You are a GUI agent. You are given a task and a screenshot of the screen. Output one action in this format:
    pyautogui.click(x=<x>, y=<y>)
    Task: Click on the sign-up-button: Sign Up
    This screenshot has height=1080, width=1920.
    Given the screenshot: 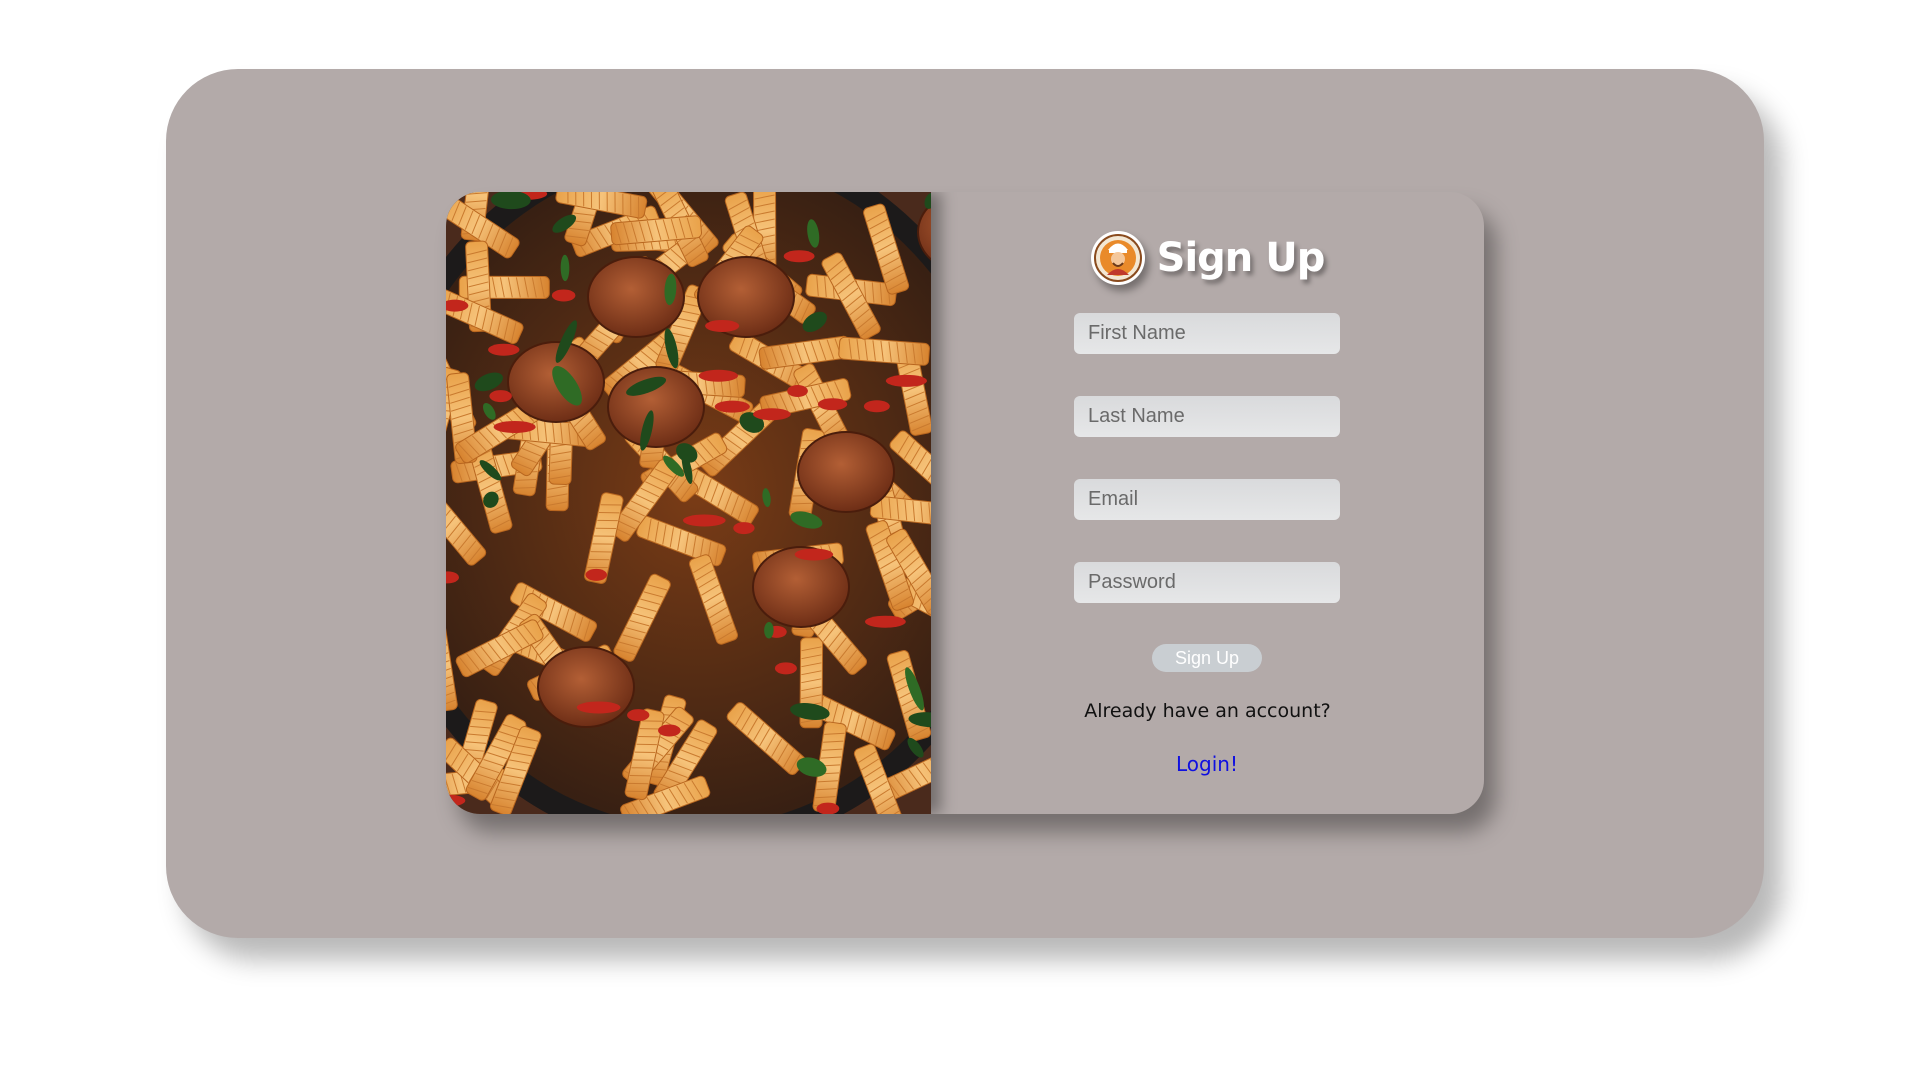 What is the action you would take?
    pyautogui.click(x=1207, y=658)
    